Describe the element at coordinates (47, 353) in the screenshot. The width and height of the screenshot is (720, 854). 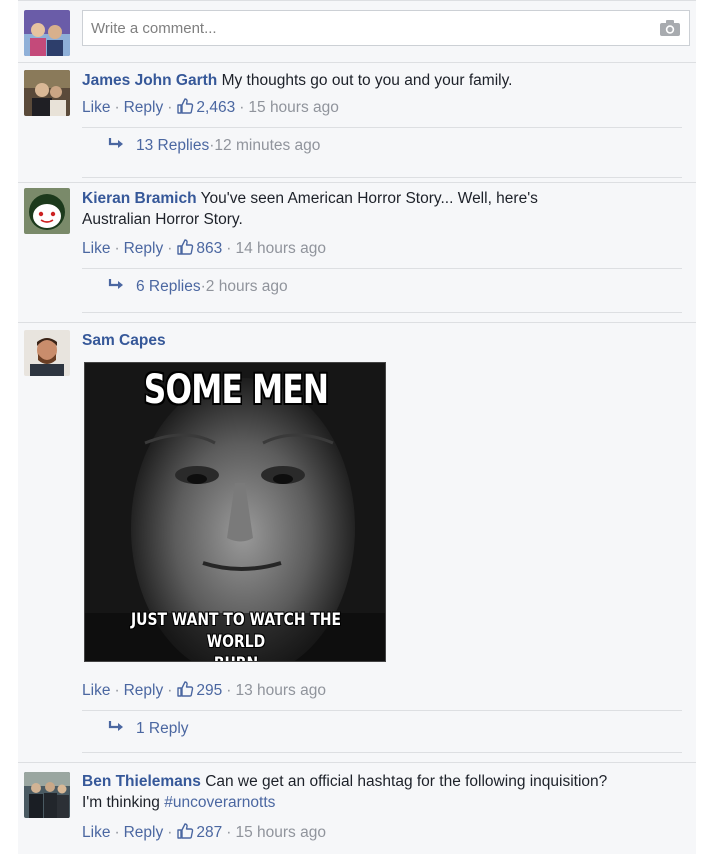
I see `avatar-sam-capes` at that location.